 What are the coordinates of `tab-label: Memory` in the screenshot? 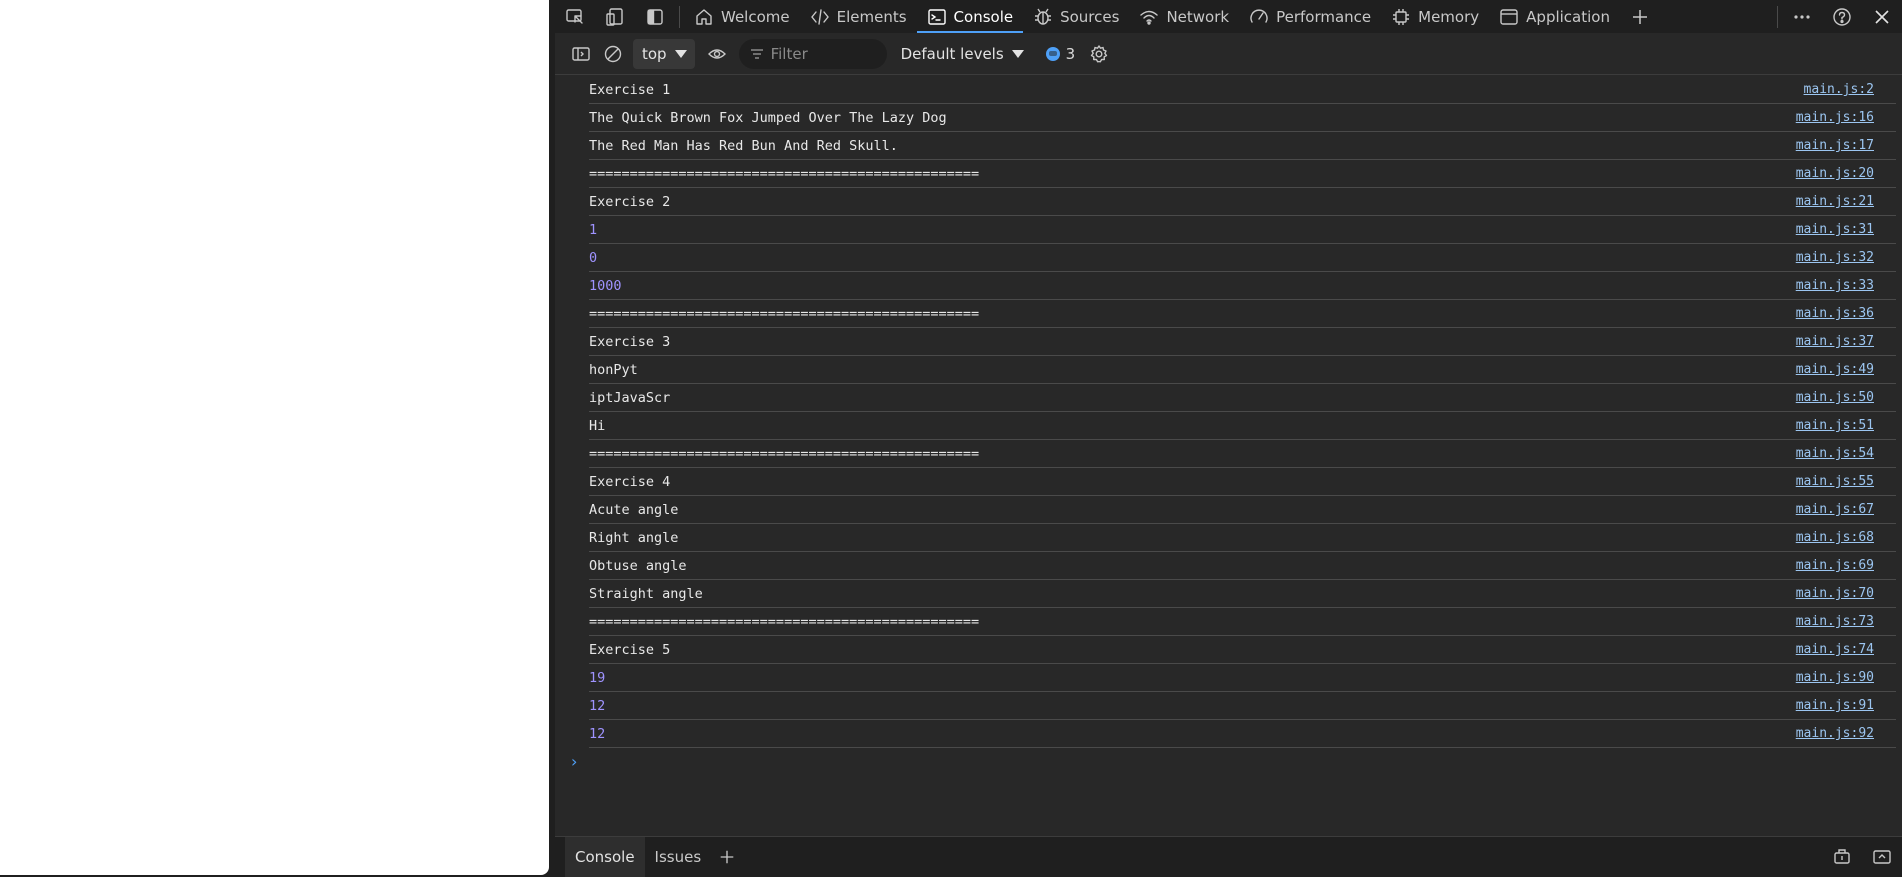 It's located at (1449, 16).